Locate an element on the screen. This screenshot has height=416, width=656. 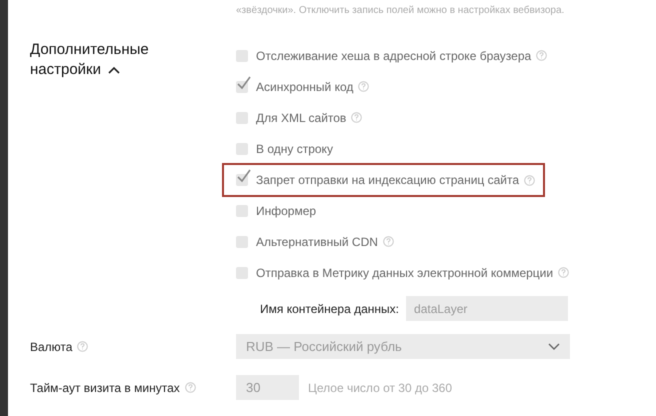
option-label: В одну строку is located at coordinates (294, 149).